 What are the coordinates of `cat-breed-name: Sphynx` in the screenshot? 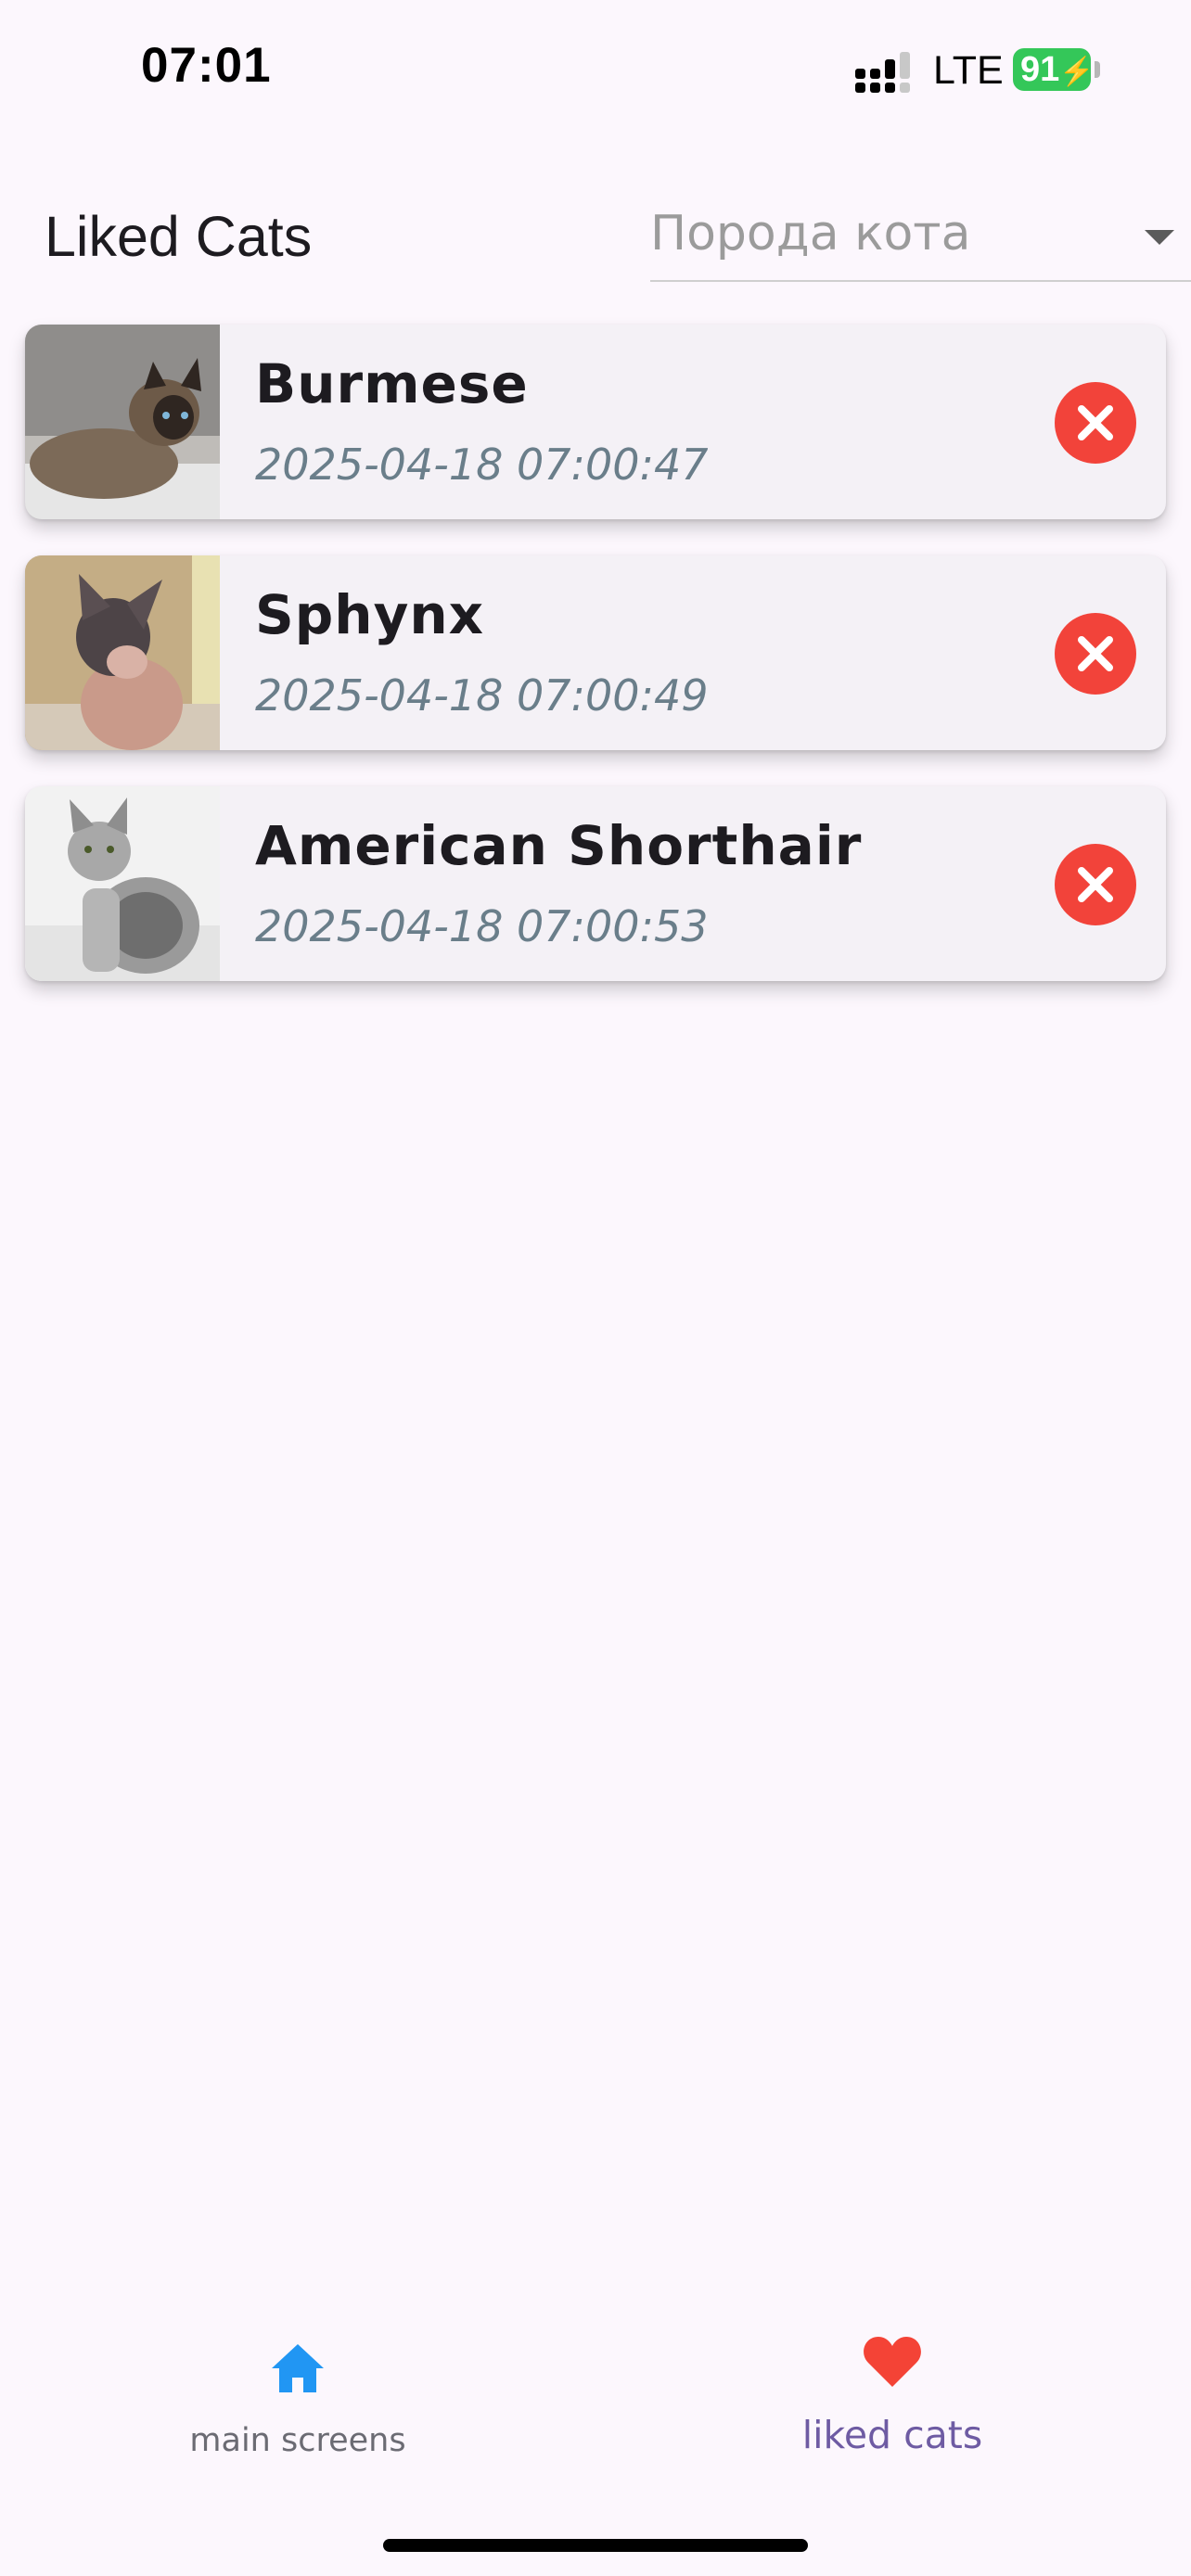 It's located at (370, 615).